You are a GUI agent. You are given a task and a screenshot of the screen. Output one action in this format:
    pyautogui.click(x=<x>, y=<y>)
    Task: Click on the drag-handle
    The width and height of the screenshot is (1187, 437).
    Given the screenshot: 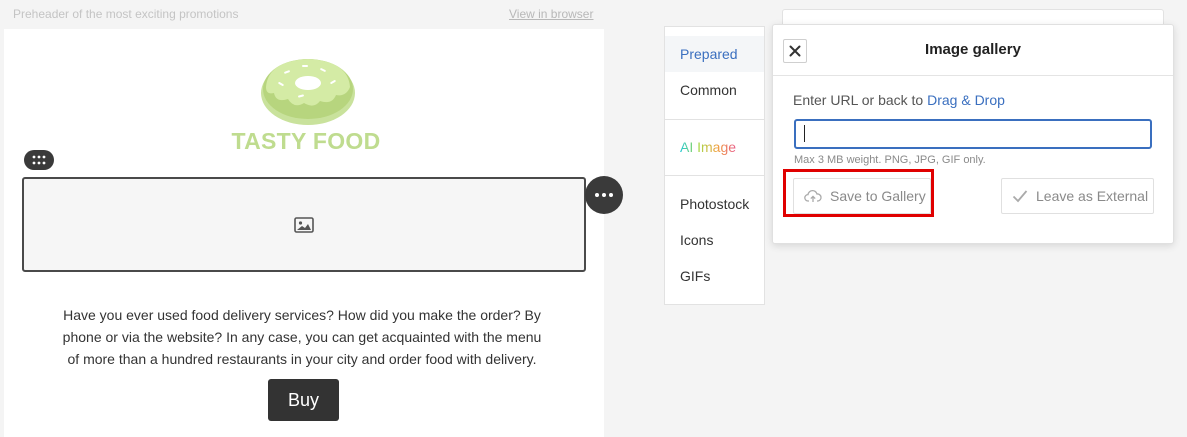 What is the action you would take?
    pyautogui.click(x=39, y=160)
    